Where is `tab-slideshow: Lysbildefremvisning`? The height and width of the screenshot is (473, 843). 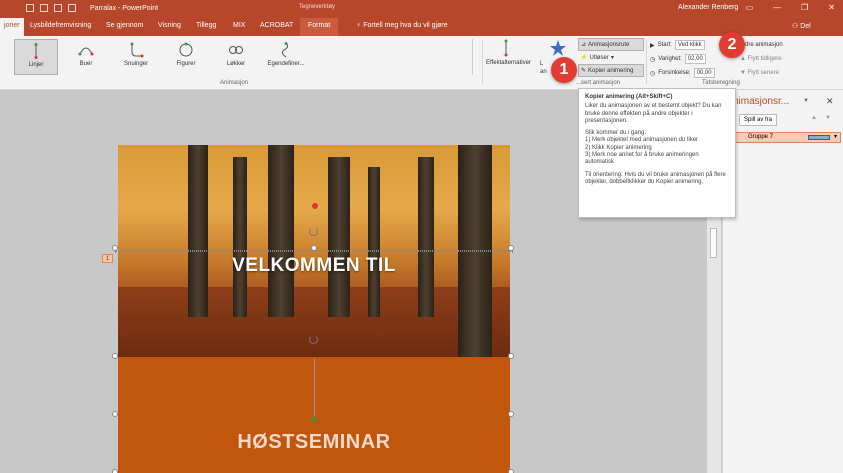 tab-slideshow: Lysbildefremvisning is located at coordinates (60, 25).